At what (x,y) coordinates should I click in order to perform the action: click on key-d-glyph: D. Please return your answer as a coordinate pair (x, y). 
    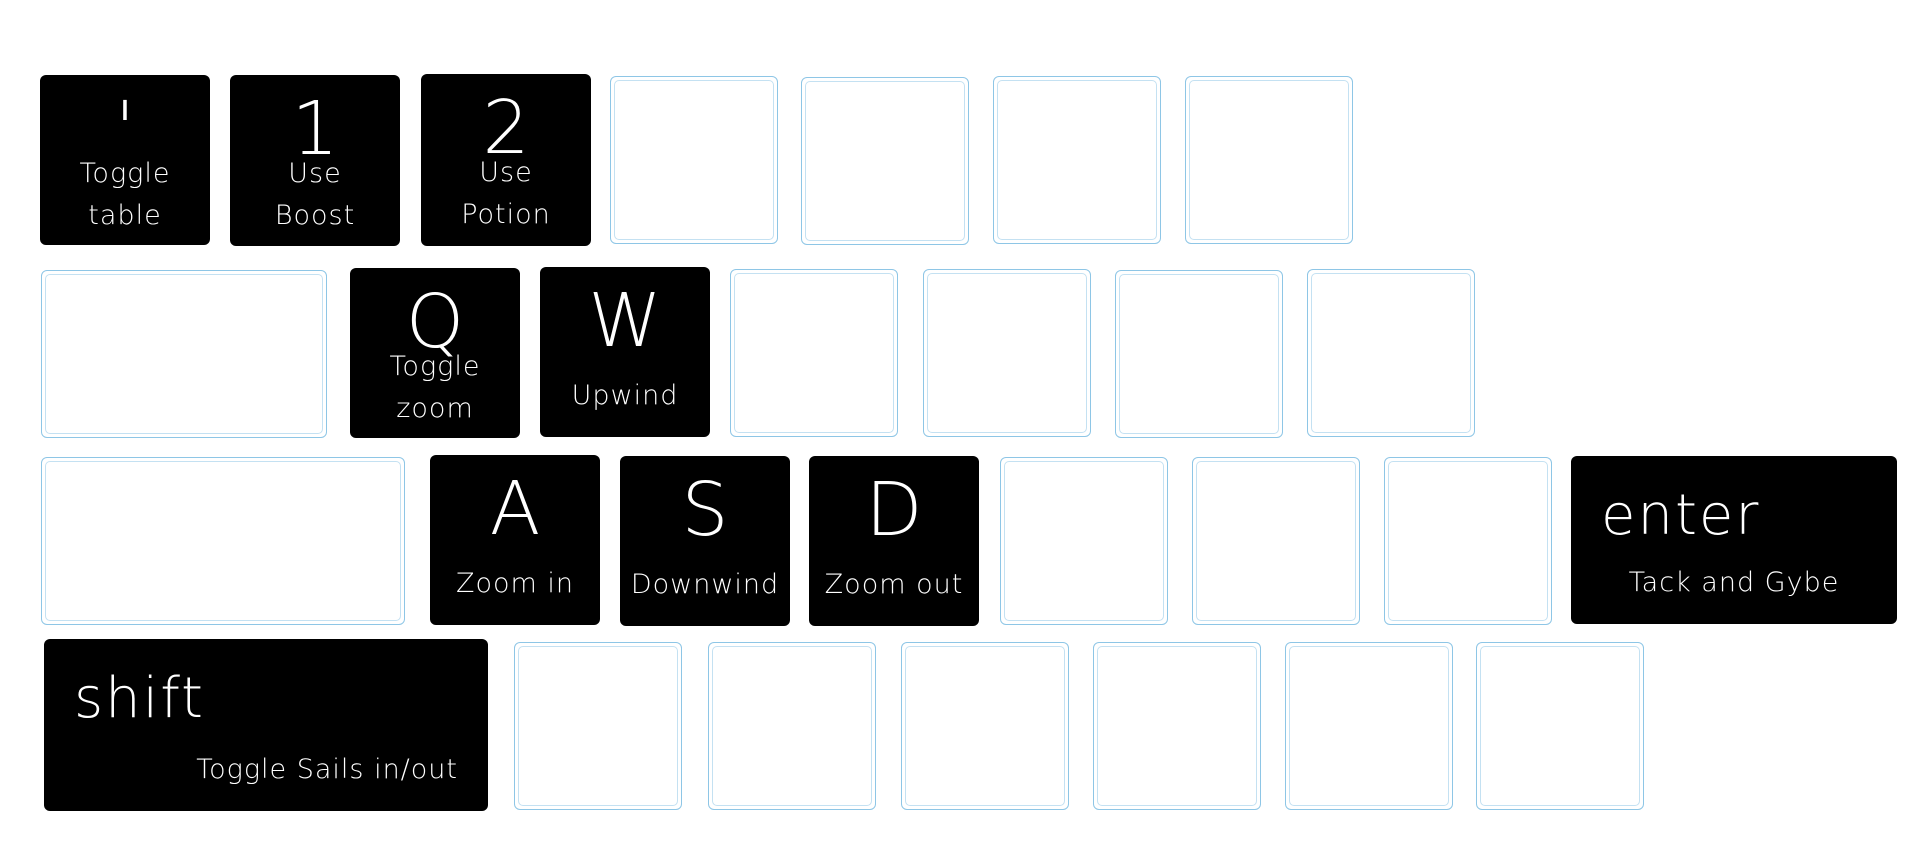
    Looking at the image, I should click on (894, 510).